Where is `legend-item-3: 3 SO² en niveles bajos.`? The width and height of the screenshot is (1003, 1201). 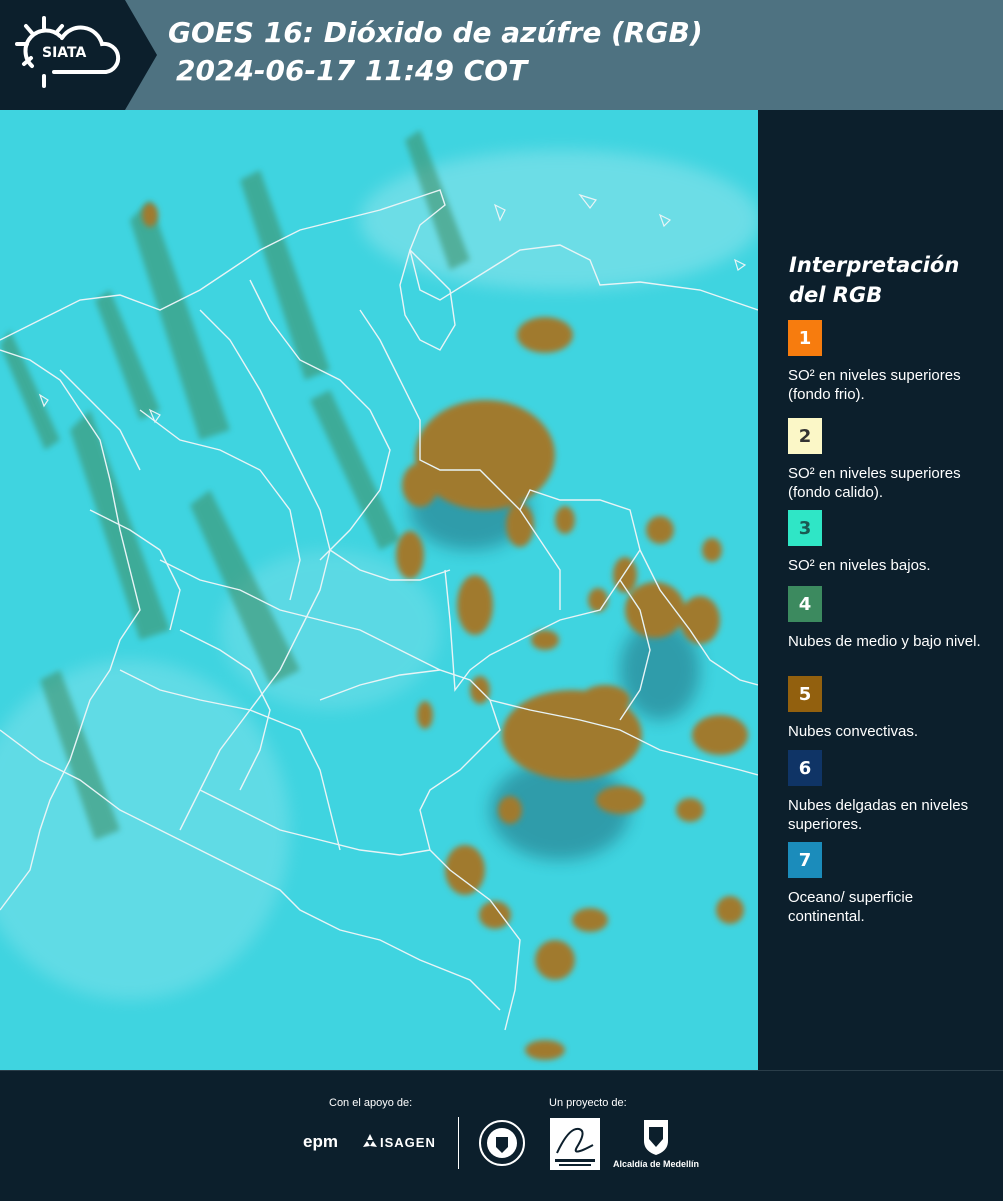 legend-item-3: 3 SO² en niveles bajos. is located at coordinates (890, 542).